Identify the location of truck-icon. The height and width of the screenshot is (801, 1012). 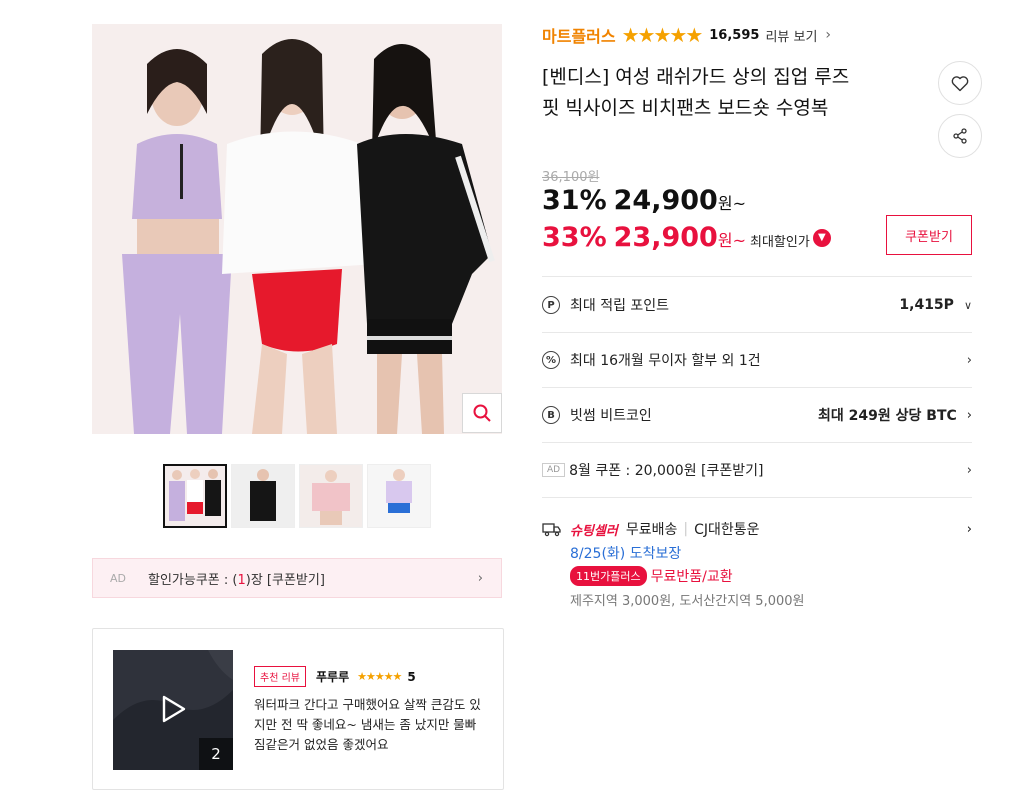
(551, 530).